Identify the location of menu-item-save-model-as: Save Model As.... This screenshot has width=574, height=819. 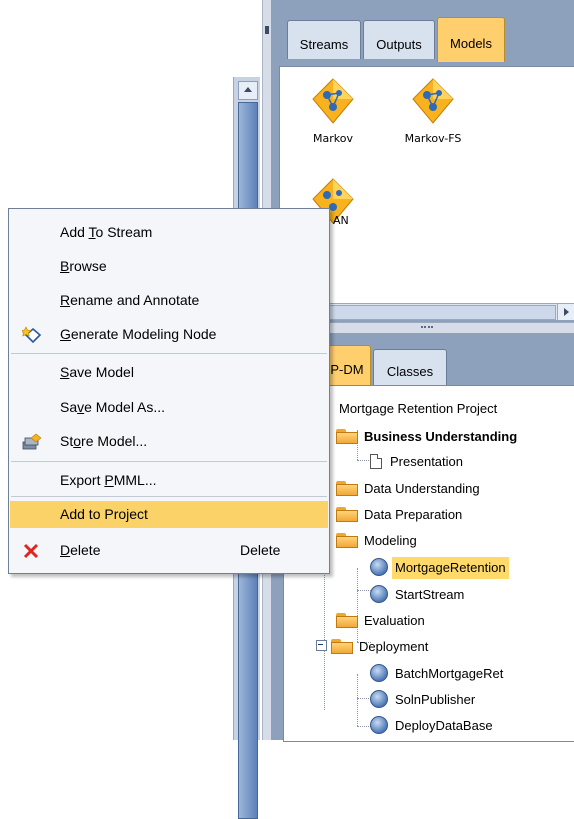
(169, 407).